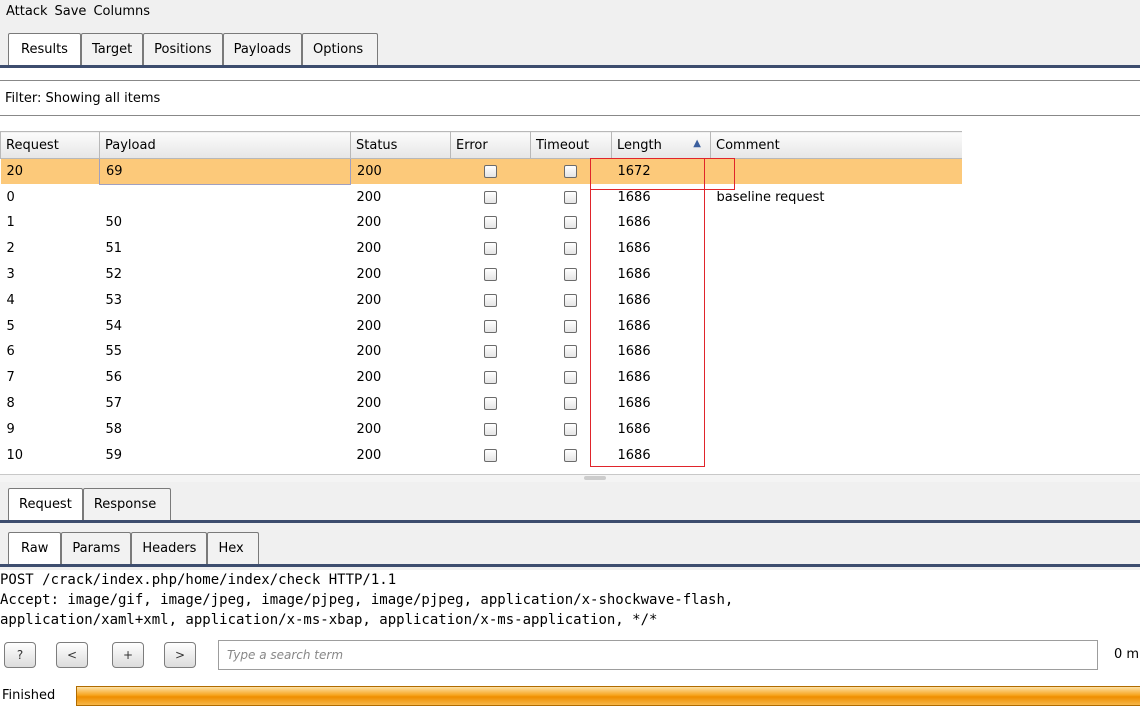 The height and width of the screenshot is (710, 1140). What do you see at coordinates (180, 655) in the screenshot?
I see `next-match-button: >` at bounding box center [180, 655].